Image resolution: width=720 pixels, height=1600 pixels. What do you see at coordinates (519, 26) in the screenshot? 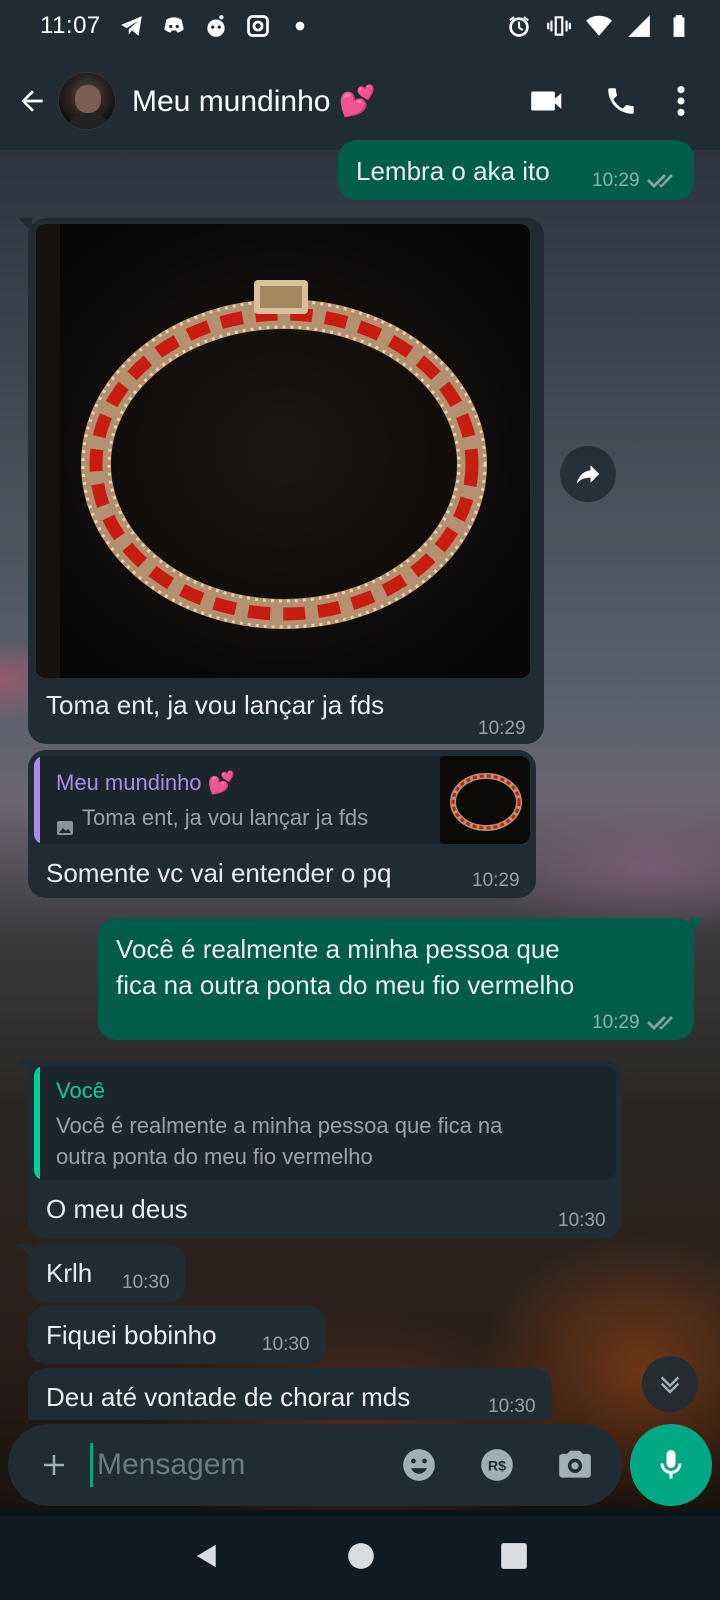
I see `alarm-icon` at bounding box center [519, 26].